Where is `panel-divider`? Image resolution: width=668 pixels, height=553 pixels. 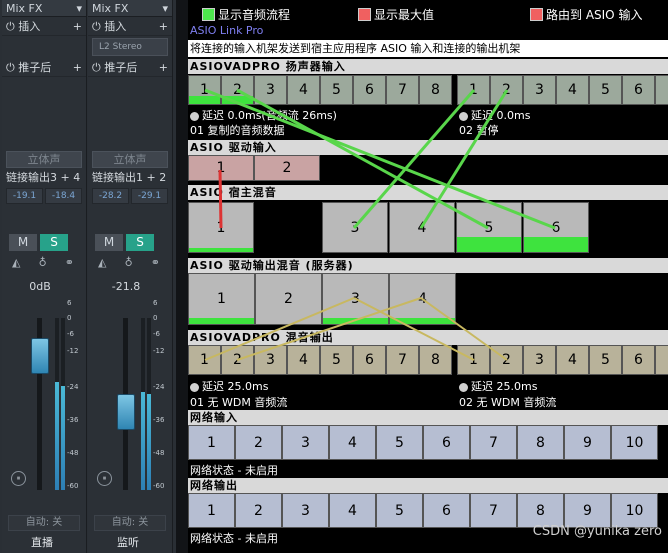
panel-divider is located at coordinates (182, 276).